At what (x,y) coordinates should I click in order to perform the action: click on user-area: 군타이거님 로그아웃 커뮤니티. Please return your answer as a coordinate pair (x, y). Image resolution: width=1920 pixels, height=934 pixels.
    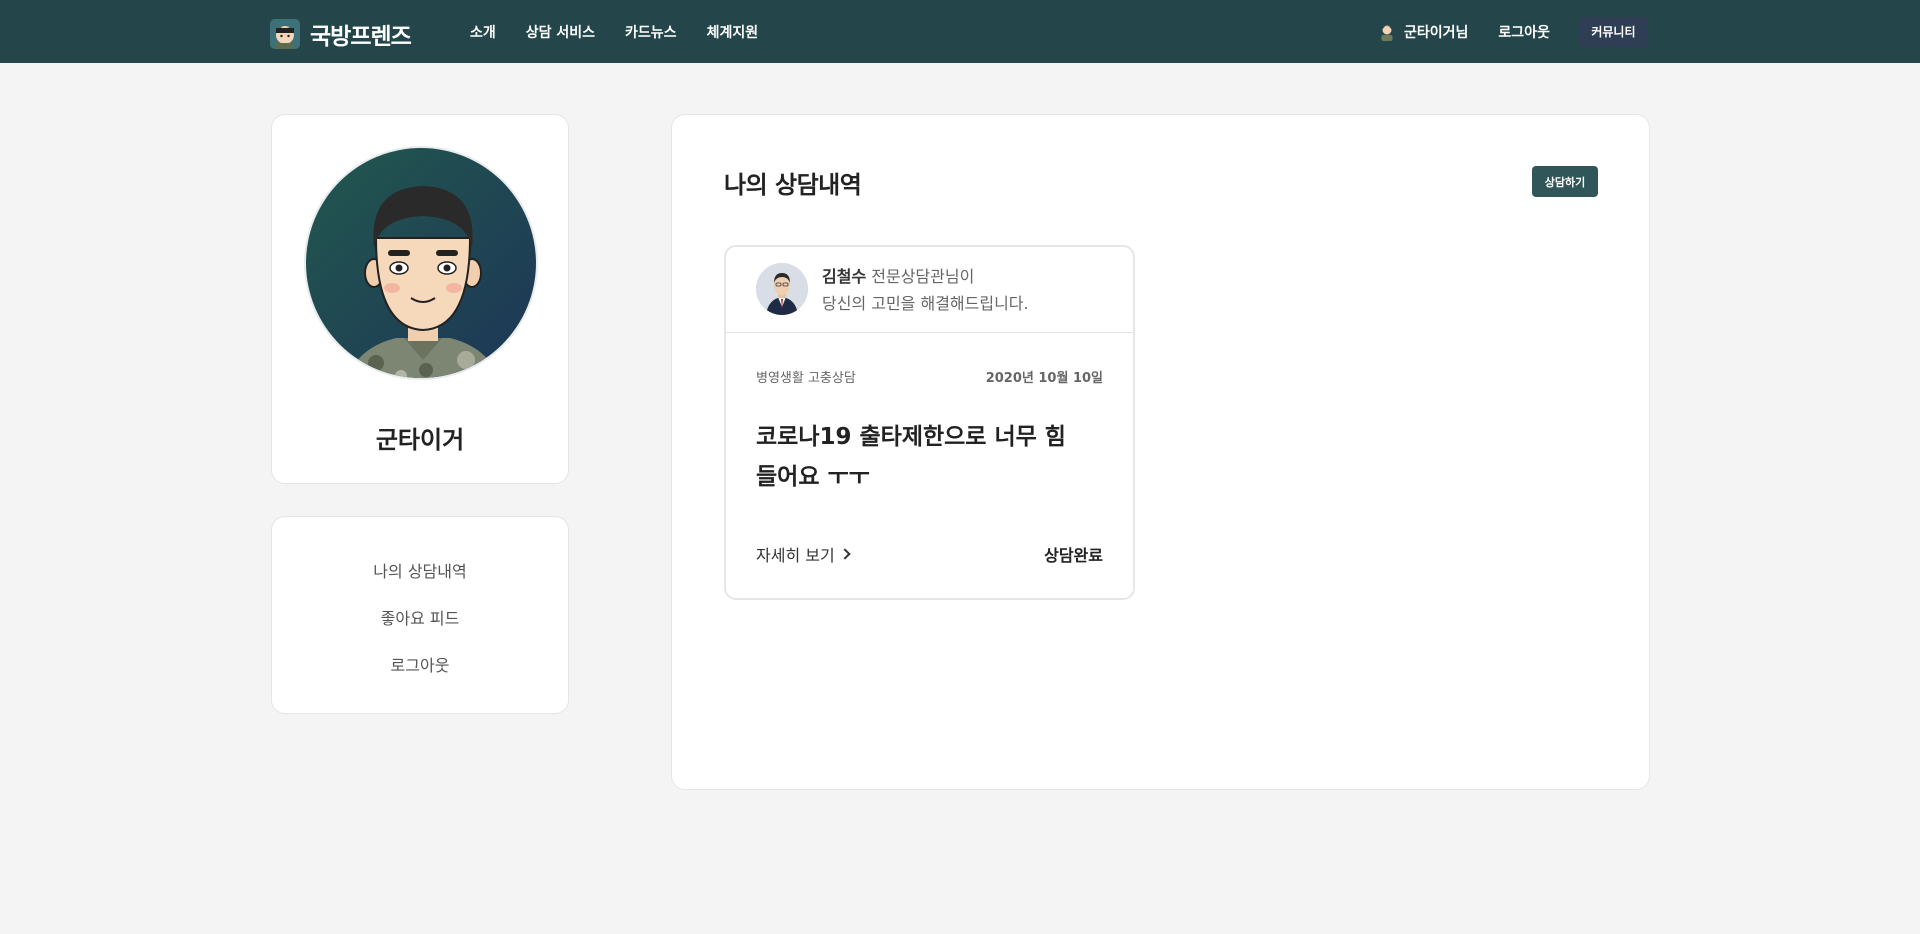
    Looking at the image, I should click on (1512, 31).